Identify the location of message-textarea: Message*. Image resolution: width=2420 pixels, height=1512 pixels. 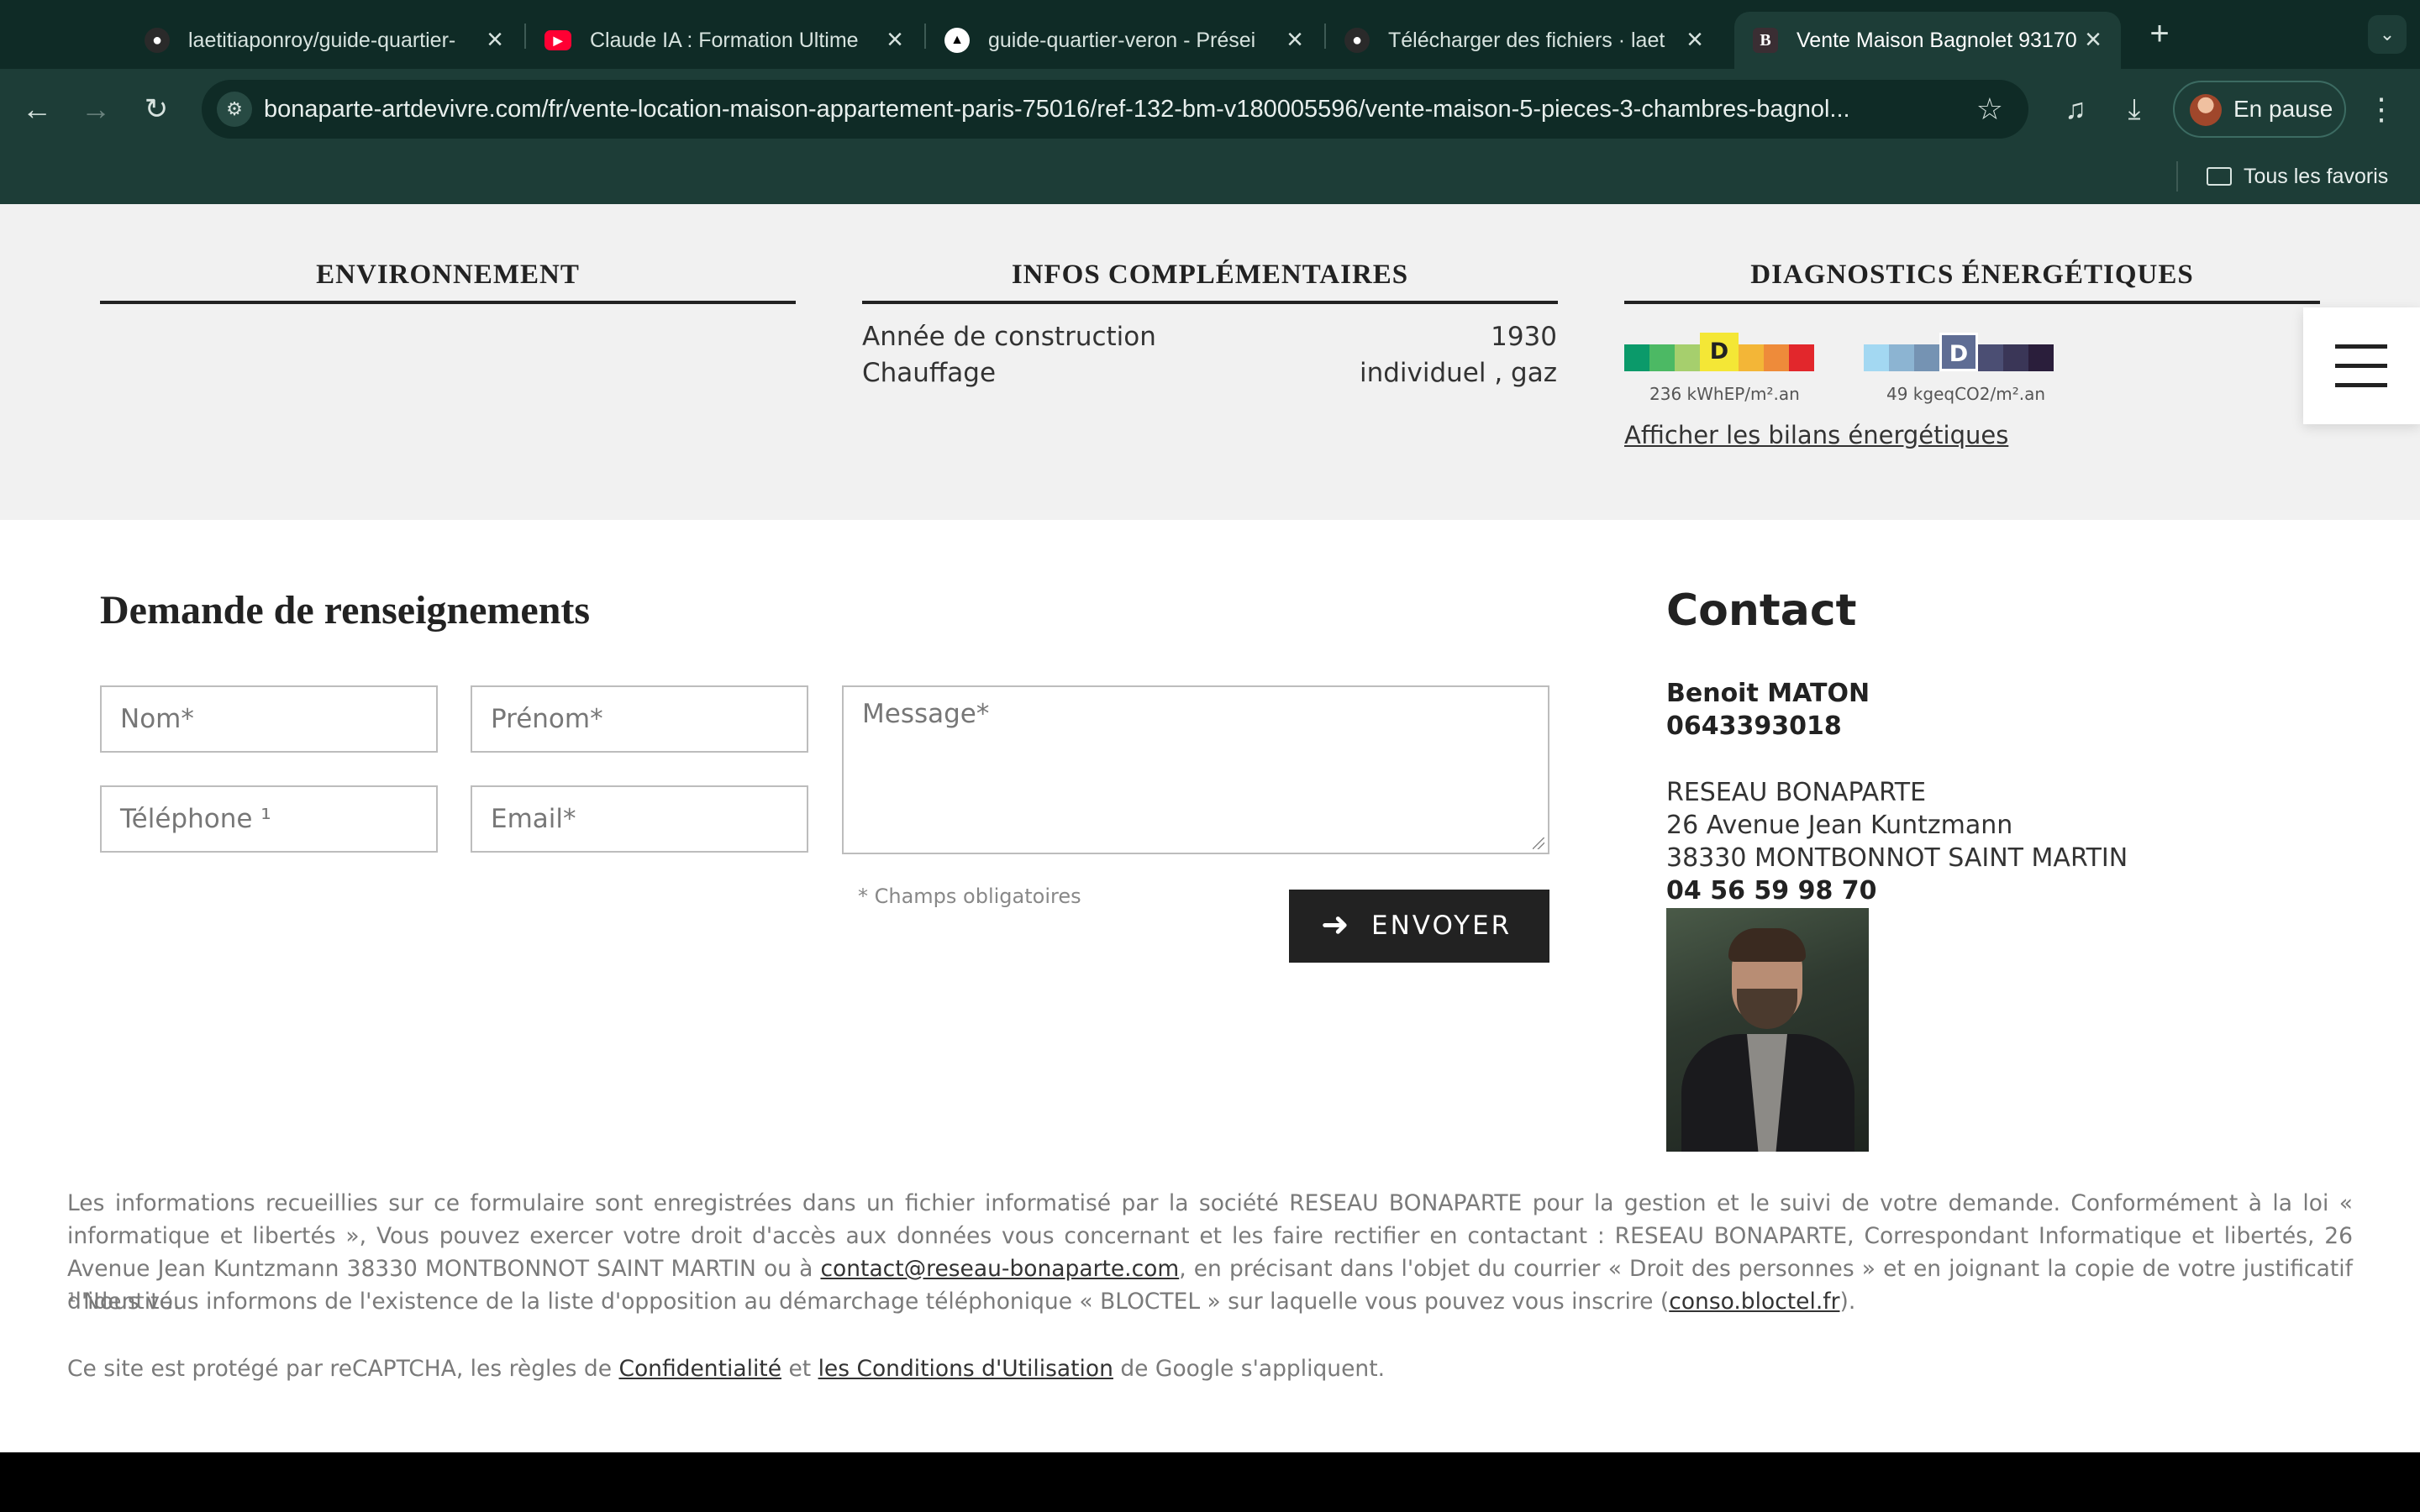
(1195, 769).